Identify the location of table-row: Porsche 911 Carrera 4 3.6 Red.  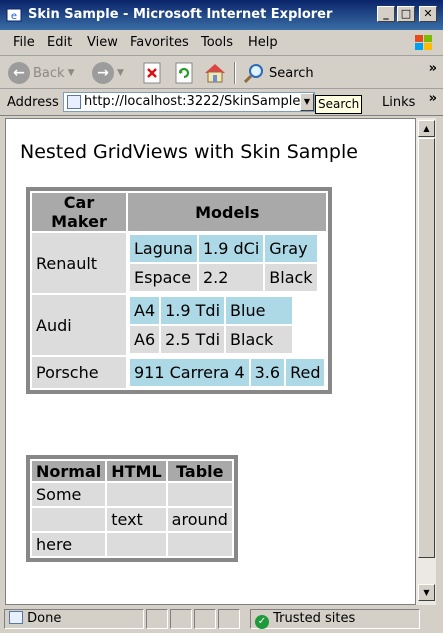
(179, 372).